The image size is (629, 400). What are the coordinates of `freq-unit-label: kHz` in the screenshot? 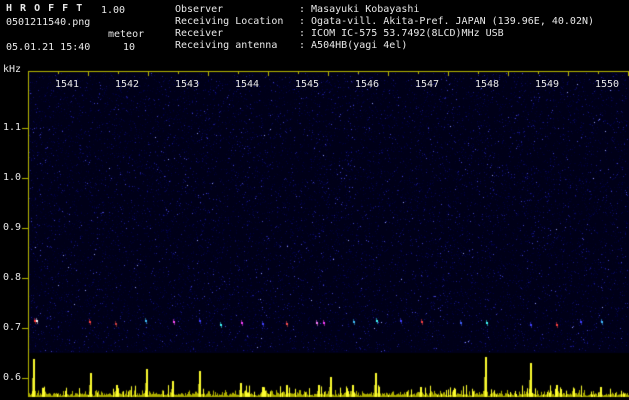 It's located at (12, 69).